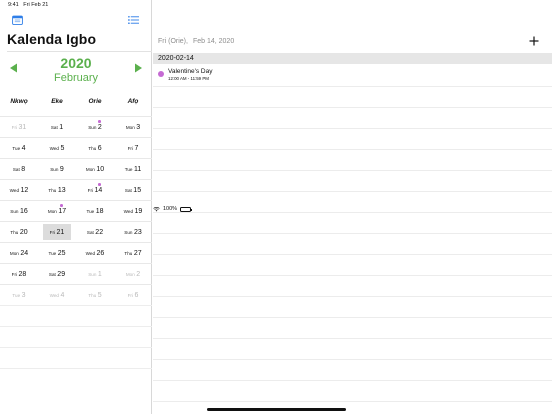 The width and height of the screenshot is (552, 414). Describe the element at coordinates (19, 274) in the screenshot. I see `calendar-day-cell: Fri 28` at that location.